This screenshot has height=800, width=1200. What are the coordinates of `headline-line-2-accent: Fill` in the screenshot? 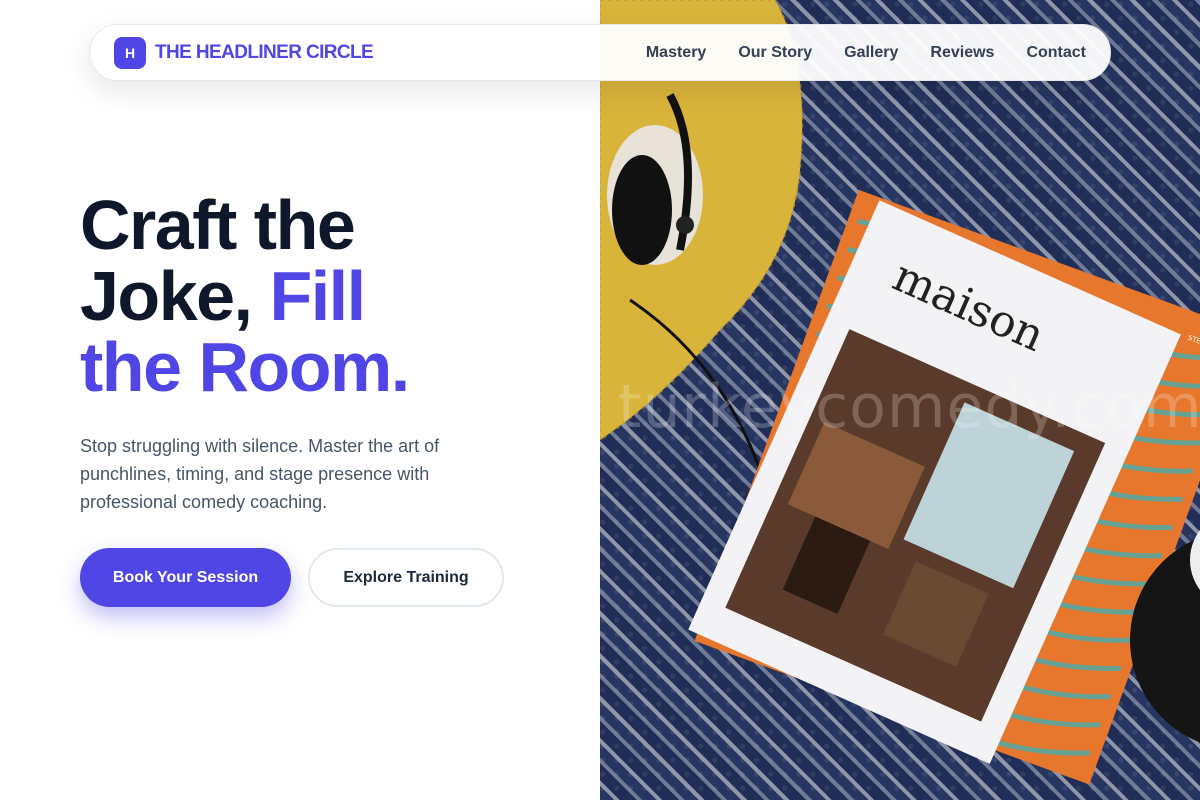 It's located at (317, 296).